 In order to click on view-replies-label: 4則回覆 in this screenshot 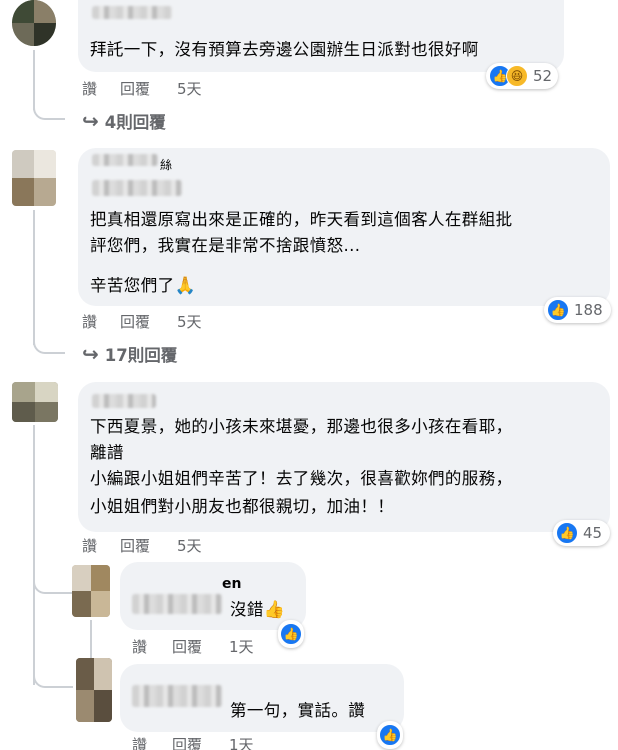, I will do `click(135, 122)`.